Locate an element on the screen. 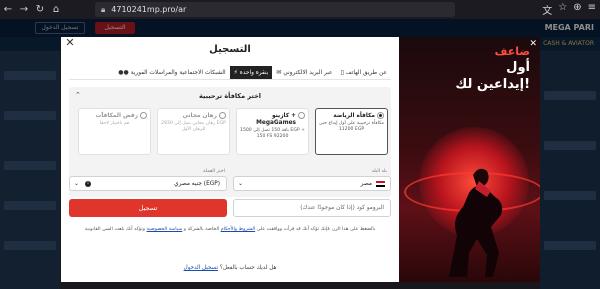 Image resolution: width=600 pixels, height=289 pixels. email-icon: ✉ is located at coordinates (279, 72).